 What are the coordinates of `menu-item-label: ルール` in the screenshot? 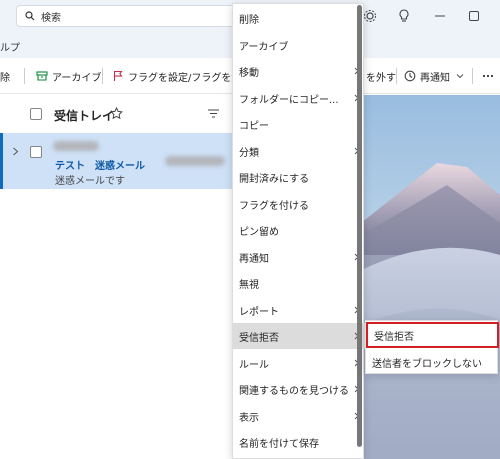 It's located at (254, 365).